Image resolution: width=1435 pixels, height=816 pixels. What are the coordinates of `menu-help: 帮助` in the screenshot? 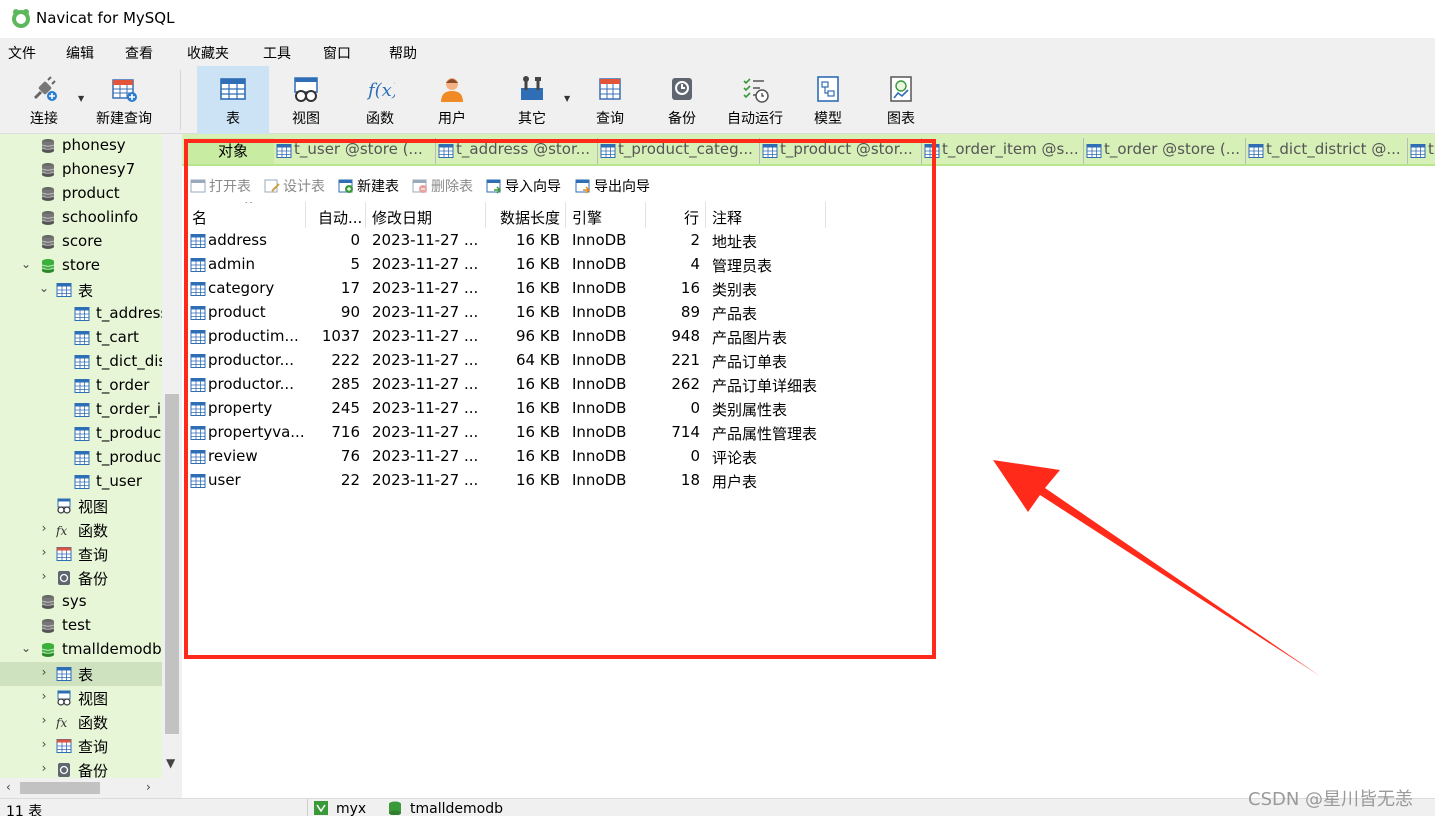 It's located at (403, 53).